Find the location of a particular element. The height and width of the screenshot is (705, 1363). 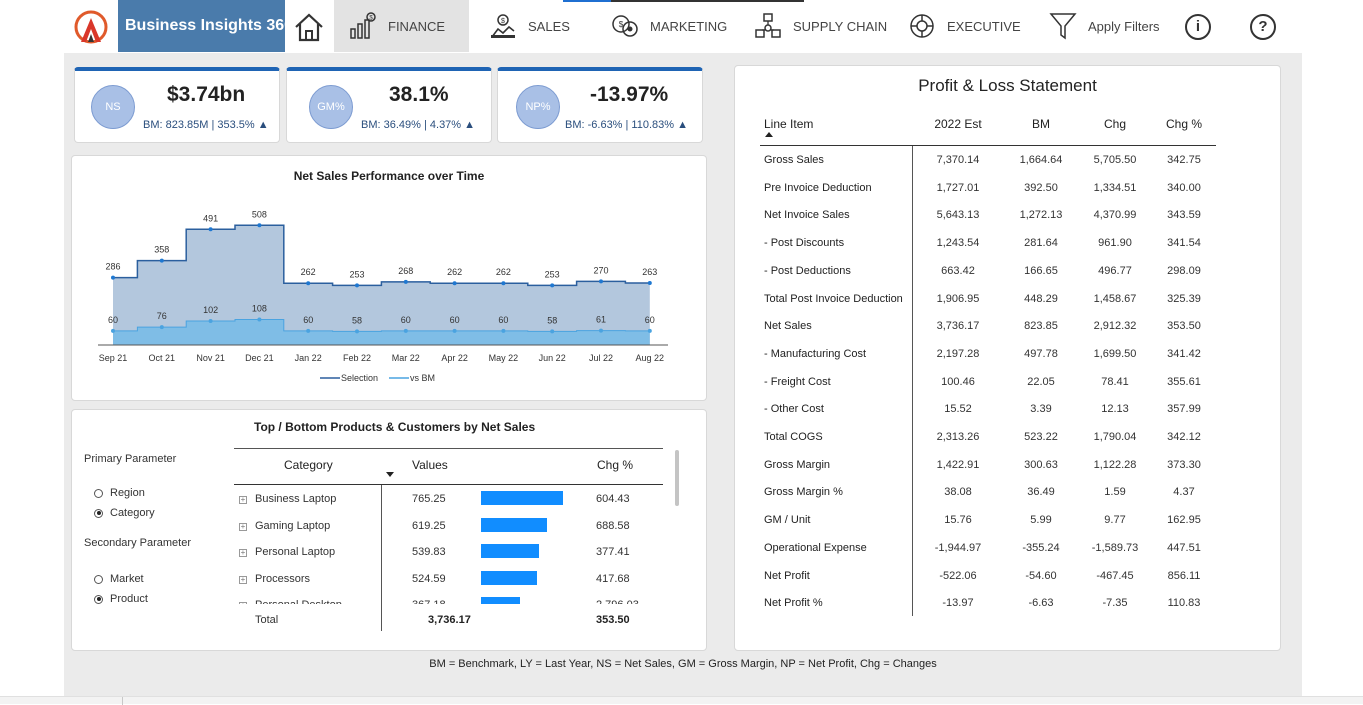

pl-row: - Freight Cost 100.46 22.05 78.41 355.61 is located at coordinates (1007, 385).